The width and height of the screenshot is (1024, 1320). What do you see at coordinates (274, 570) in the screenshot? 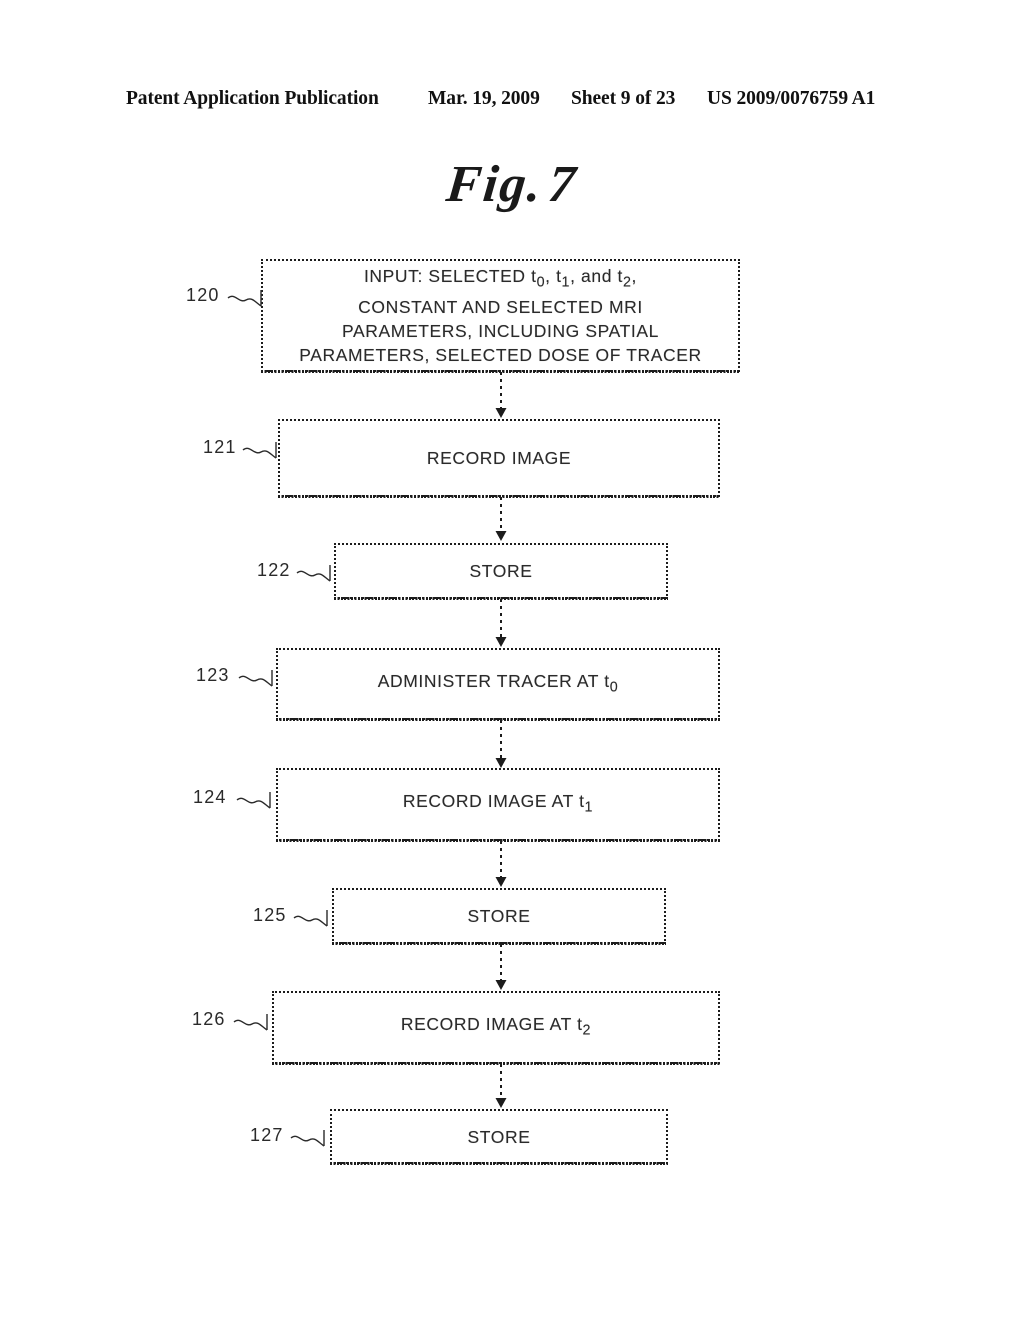
I see `flow-ref-122: 122` at bounding box center [274, 570].